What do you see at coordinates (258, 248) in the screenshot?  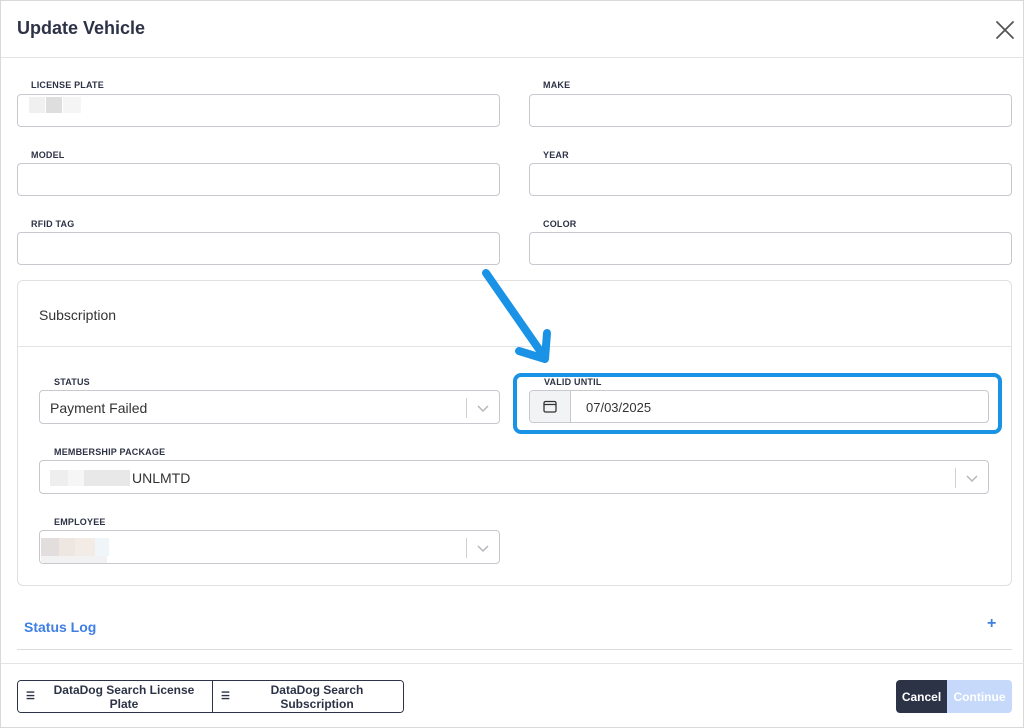 I see `rfid-tag-input` at bounding box center [258, 248].